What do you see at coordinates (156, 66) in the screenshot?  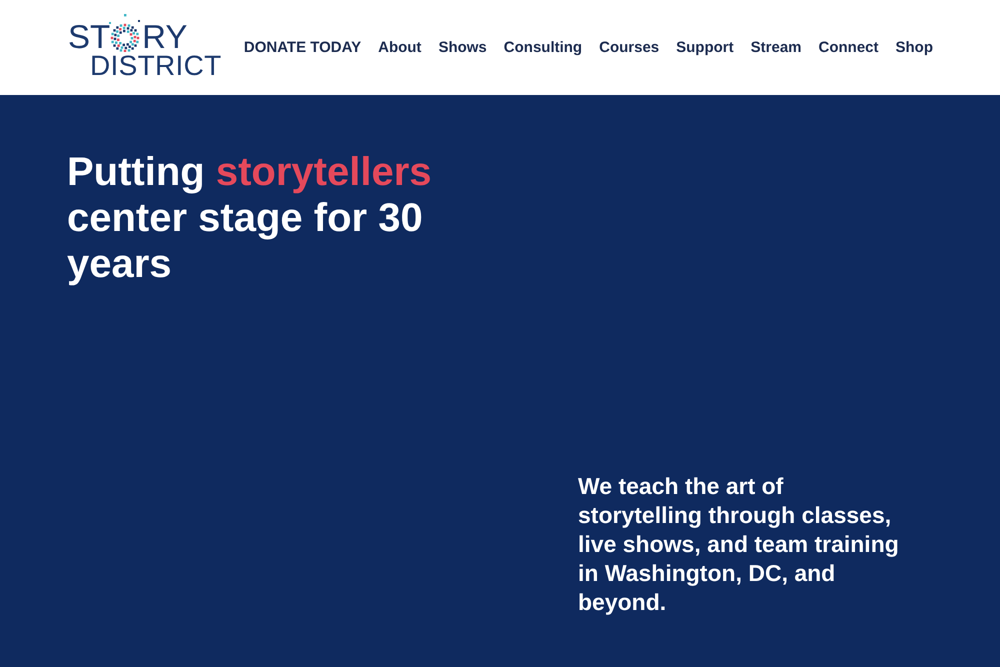 I see `logo-text: DISTRICT` at bounding box center [156, 66].